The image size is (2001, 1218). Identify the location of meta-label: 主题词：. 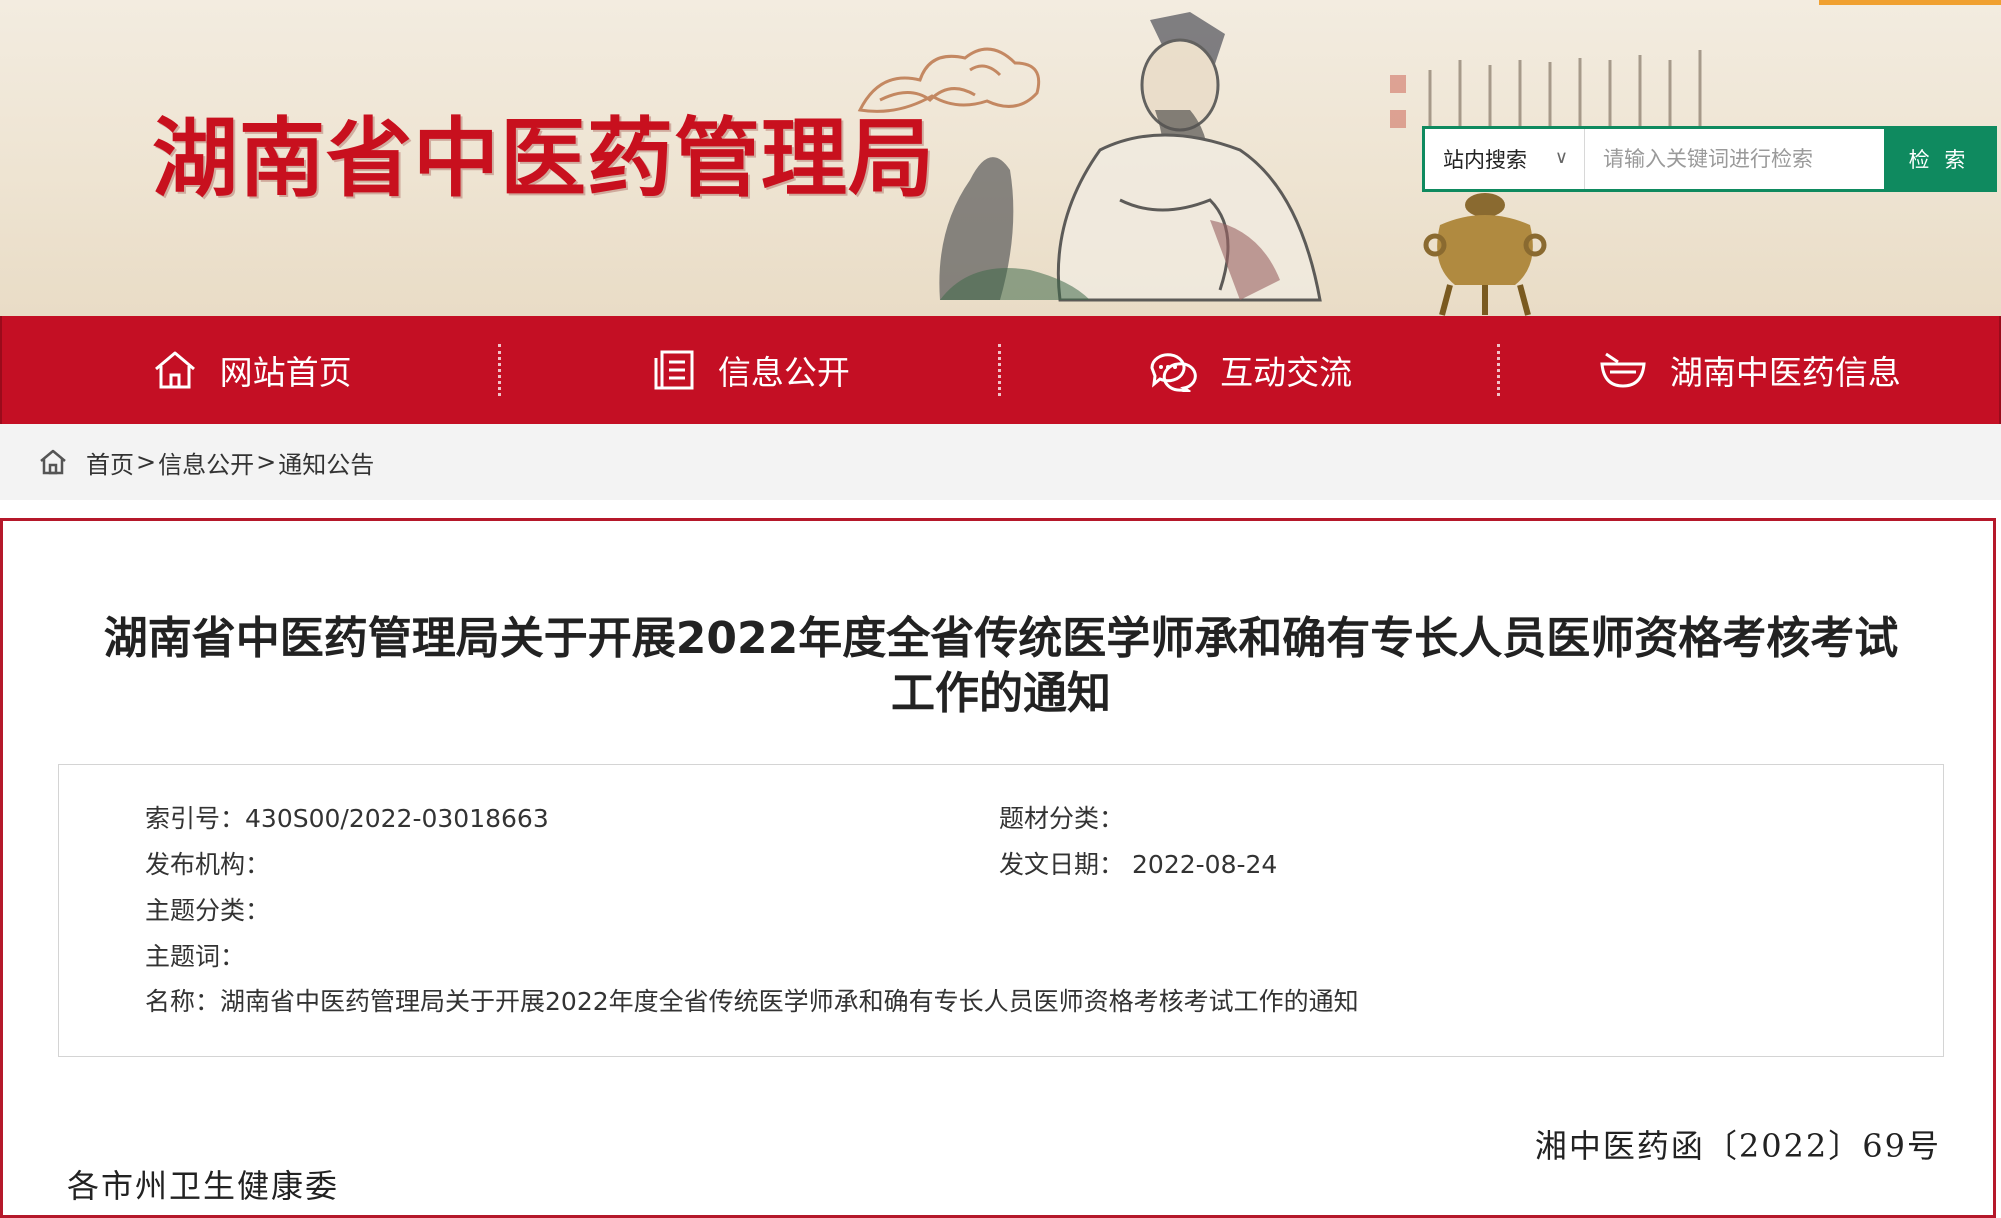
(195, 956).